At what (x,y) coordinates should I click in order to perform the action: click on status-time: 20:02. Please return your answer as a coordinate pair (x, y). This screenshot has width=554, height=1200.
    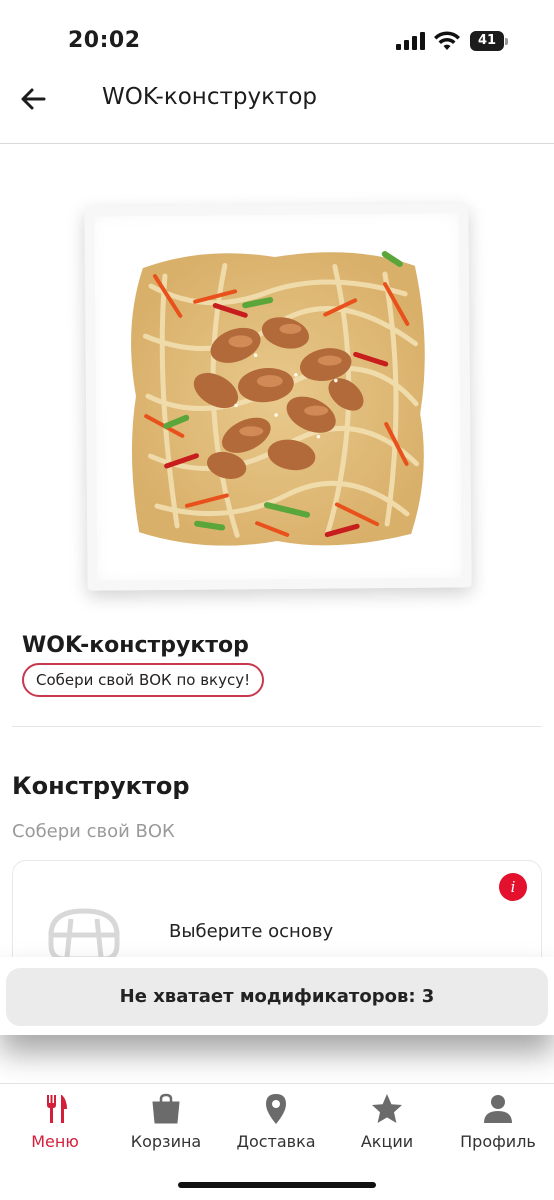
    Looking at the image, I should click on (104, 40).